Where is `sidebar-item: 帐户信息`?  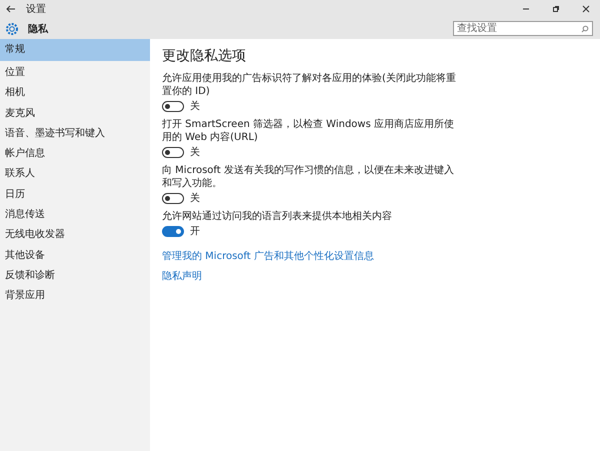
sidebar-item: 帐户信息 is located at coordinates (75, 154).